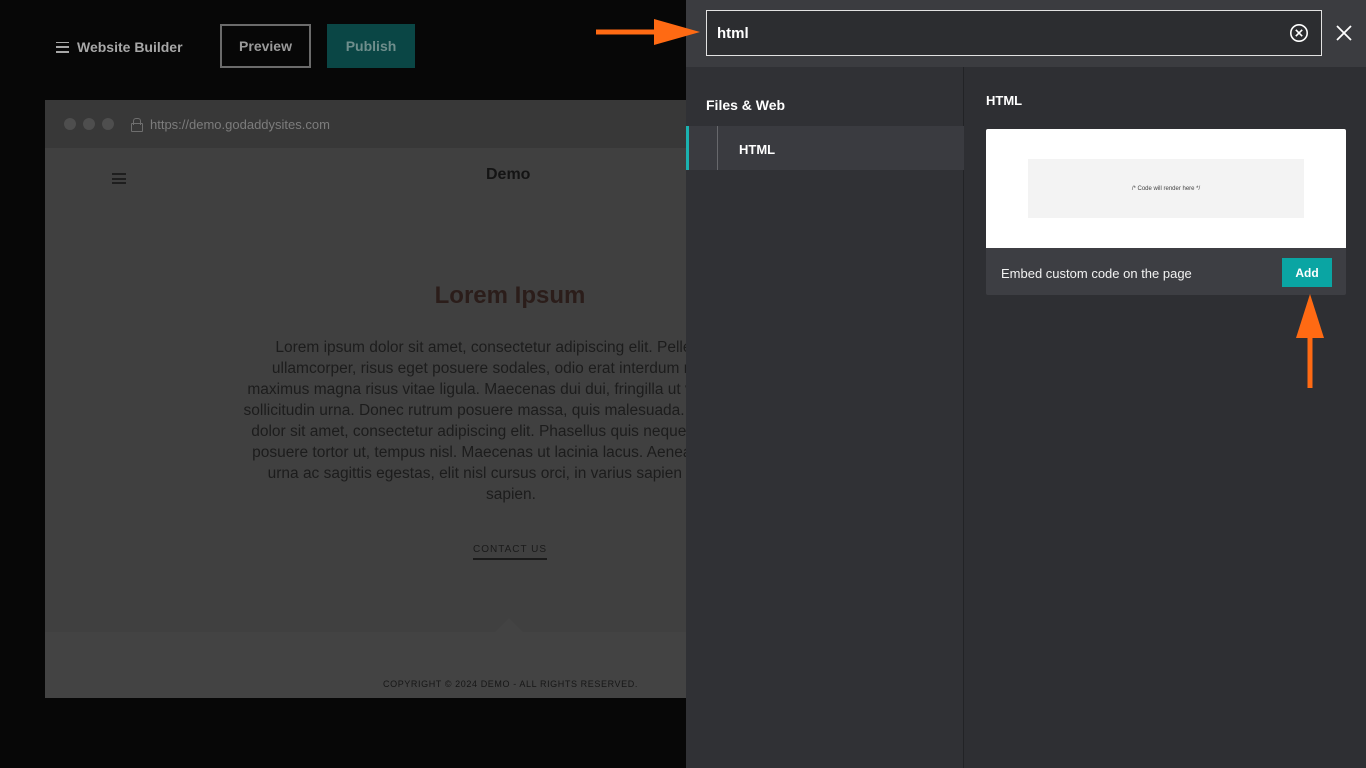 The height and width of the screenshot is (768, 1366). I want to click on code-placeholder: /* Code will render here */, so click(1166, 188).